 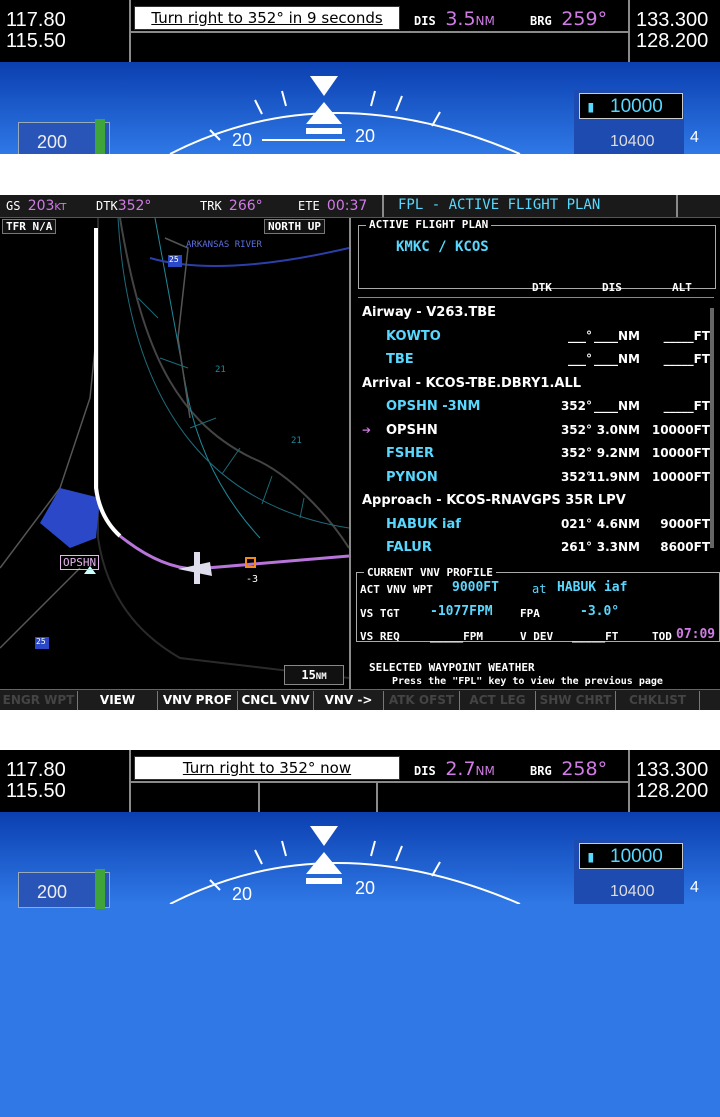 What do you see at coordinates (309, 206) in the screenshot?
I see `ete-label: ETE` at bounding box center [309, 206].